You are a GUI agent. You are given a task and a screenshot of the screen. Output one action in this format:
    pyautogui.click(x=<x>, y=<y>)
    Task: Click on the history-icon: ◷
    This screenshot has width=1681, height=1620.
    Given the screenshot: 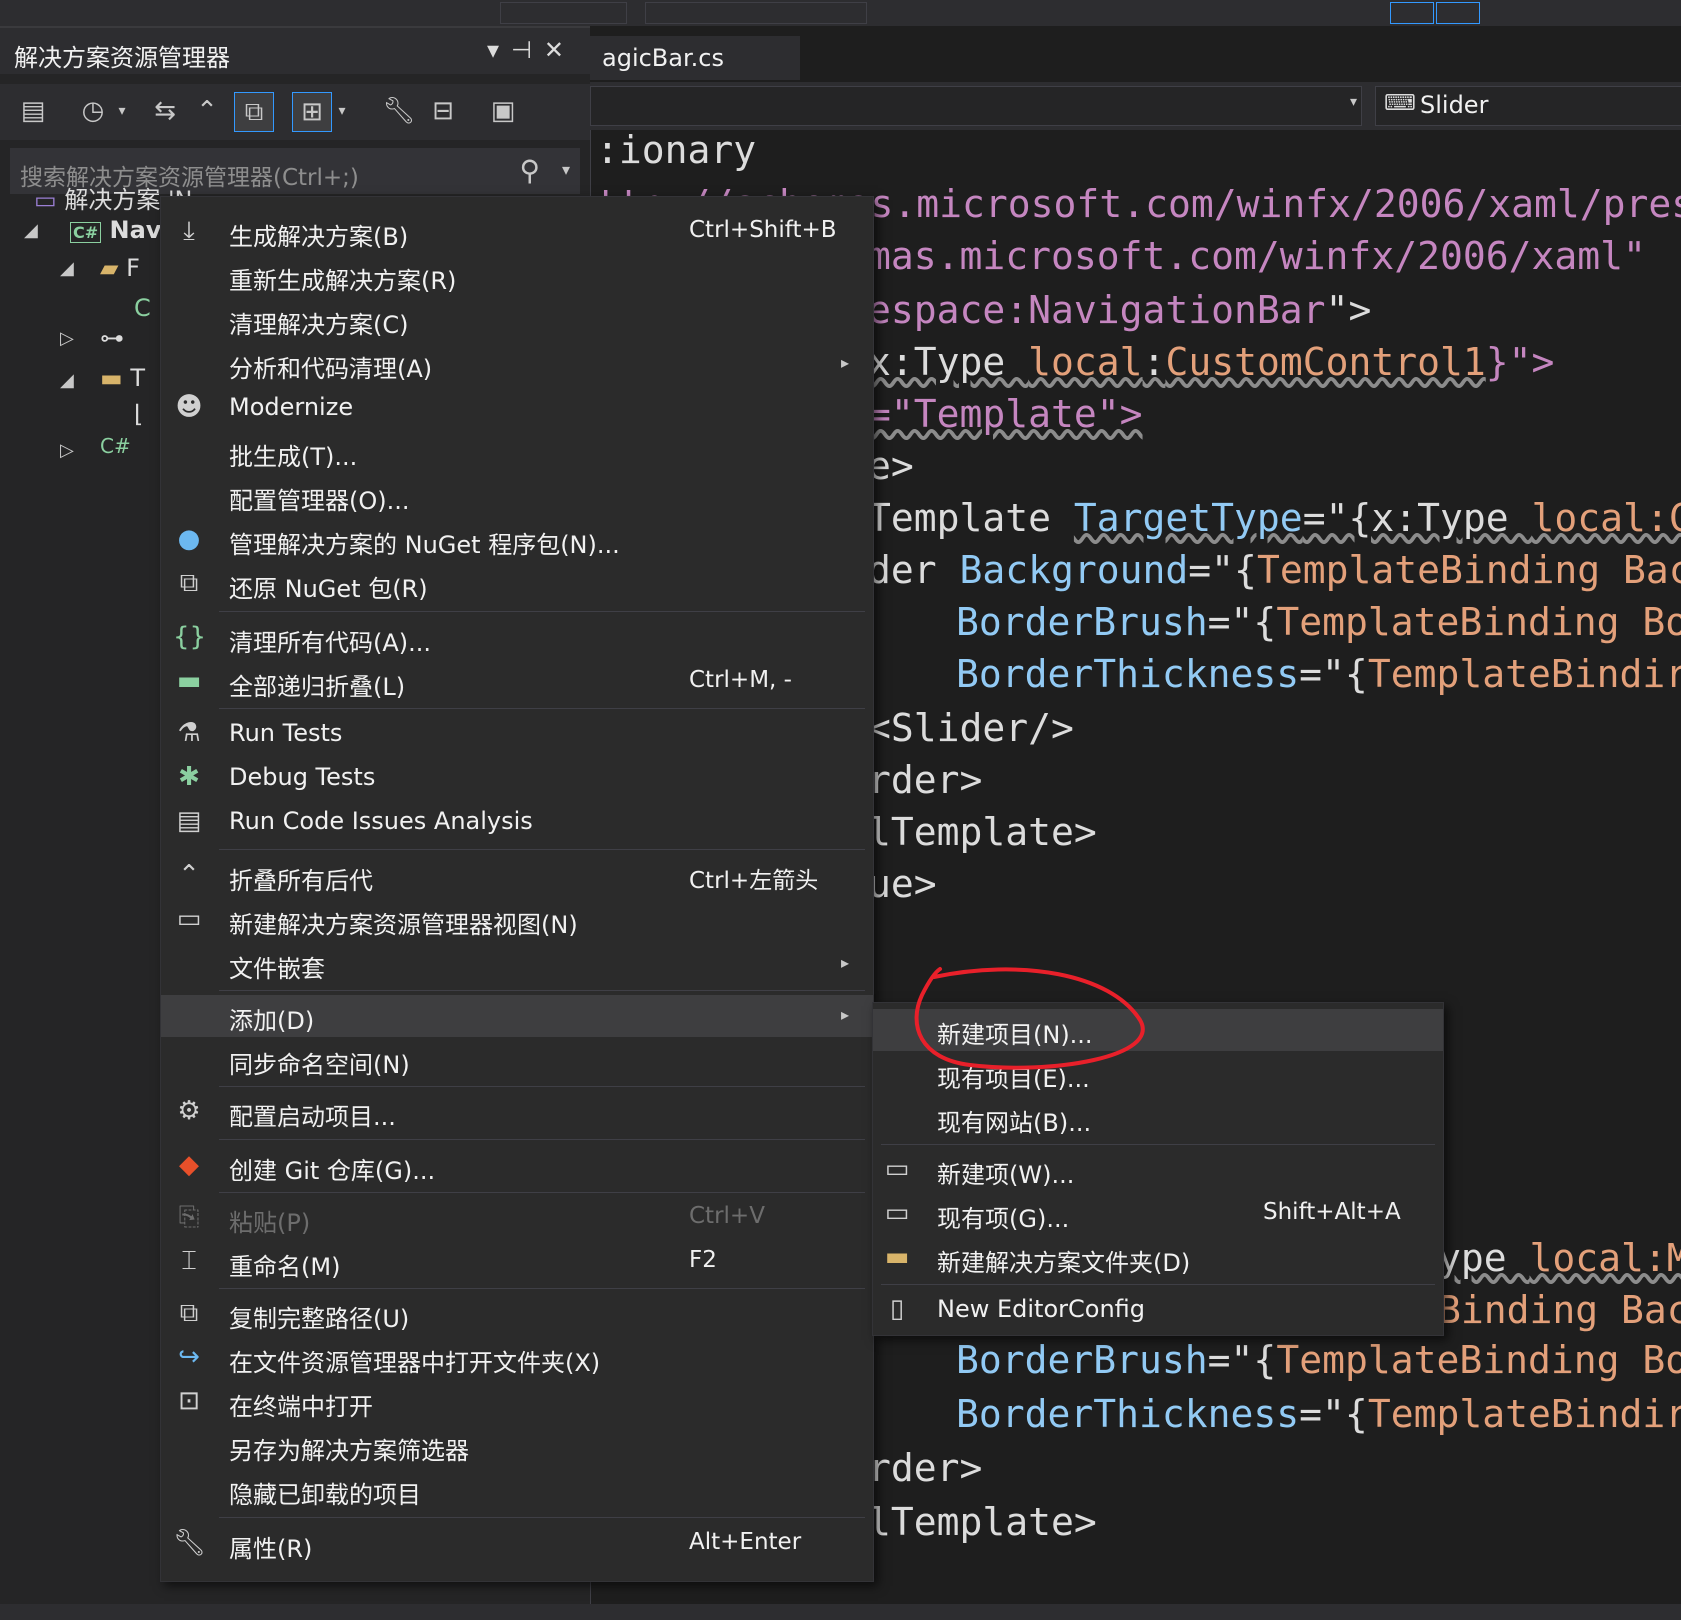 What is the action you would take?
    pyautogui.click(x=93, y=111)
    